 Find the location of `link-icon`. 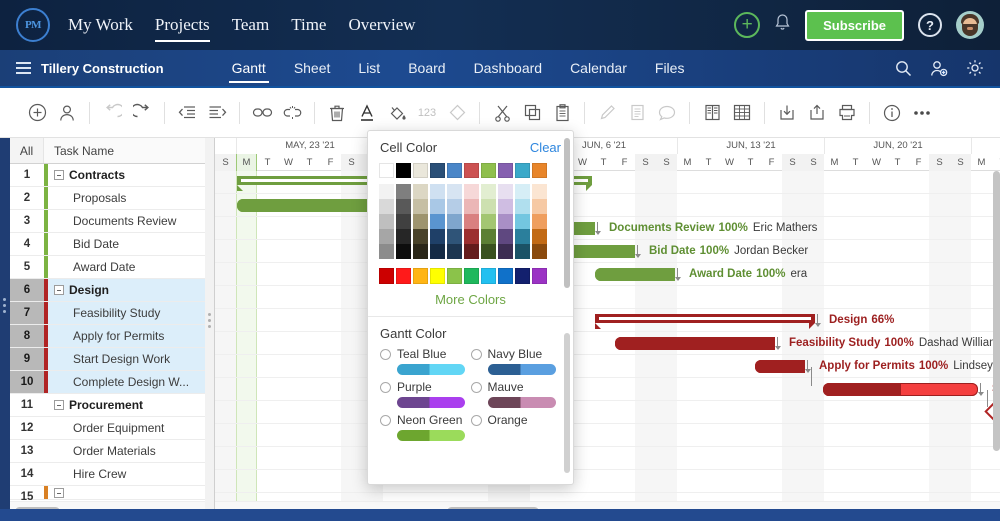

link-icon is located at coordinates (262, 113).